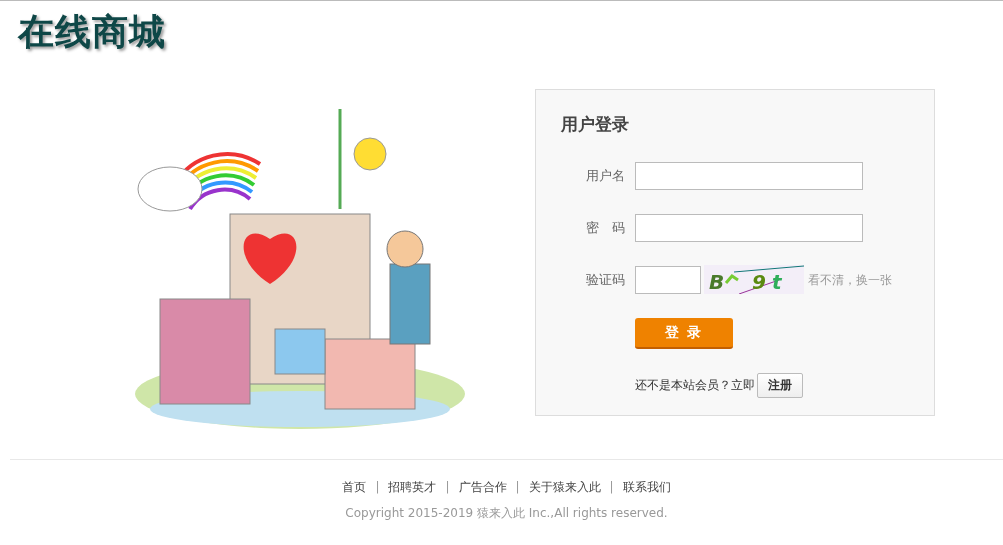  Describe the element at coordinates (595, 124) in the screenshot. I see `panel-title: 用户登录` at that location.